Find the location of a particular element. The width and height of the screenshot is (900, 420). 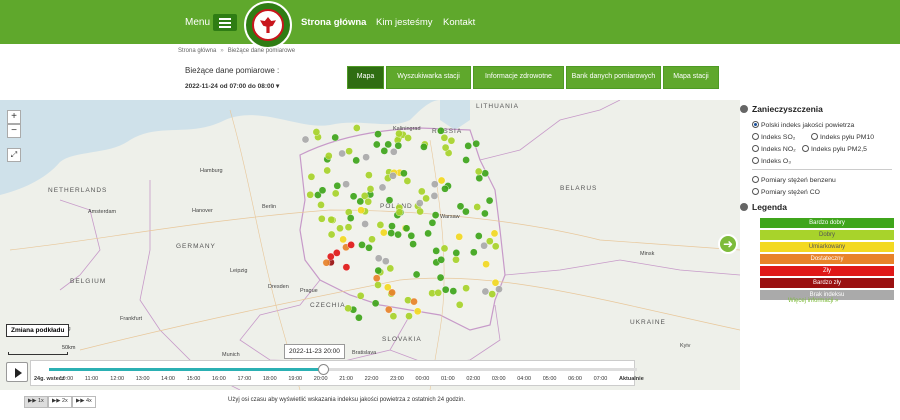

timeline-tick-label: 02:00 is located at coordinates (473, 379).